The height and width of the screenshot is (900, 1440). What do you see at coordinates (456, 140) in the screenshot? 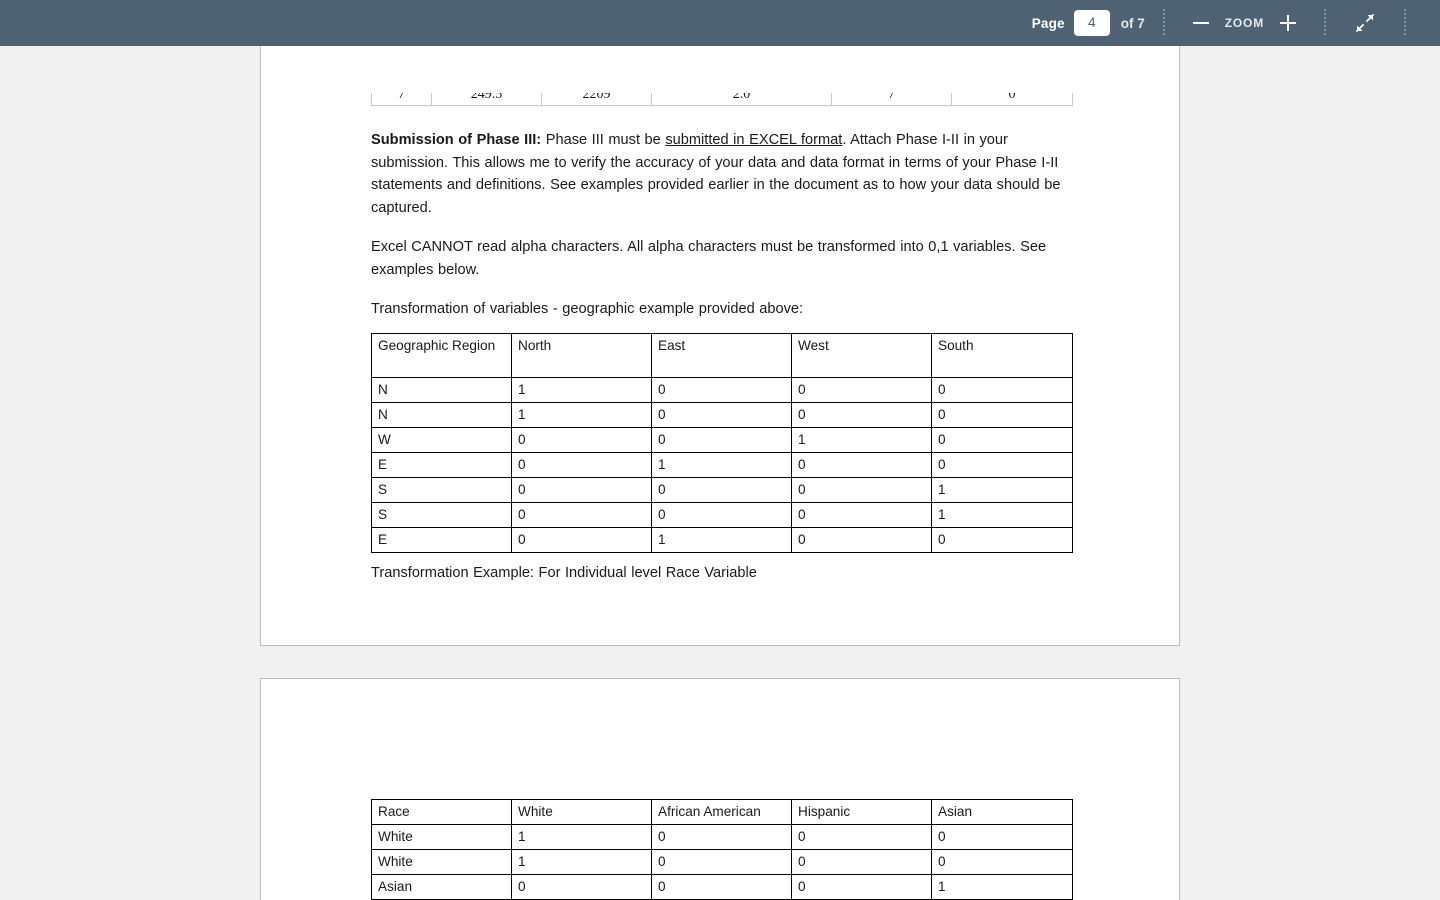
I see `paragraph-submission-lead: Submission of Phase III:` at bounding box center [456, 140].